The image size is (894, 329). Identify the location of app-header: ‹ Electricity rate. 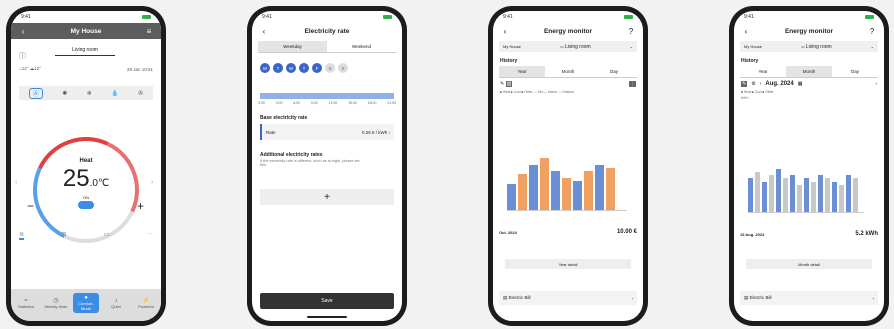
(327, 31).